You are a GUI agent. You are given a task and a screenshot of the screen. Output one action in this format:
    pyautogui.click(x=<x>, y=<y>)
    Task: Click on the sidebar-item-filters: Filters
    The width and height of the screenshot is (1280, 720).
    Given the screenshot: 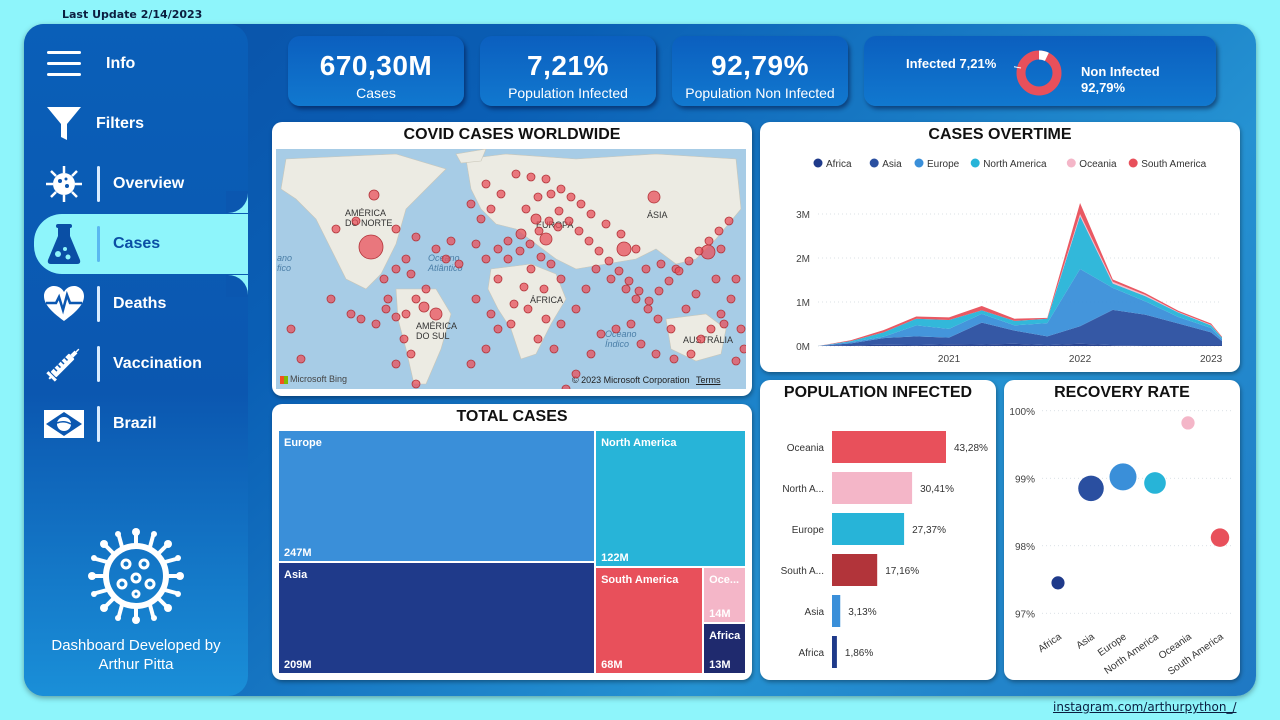 What is the action you would take?
    pyautogui.click(x=136, y=124)
    